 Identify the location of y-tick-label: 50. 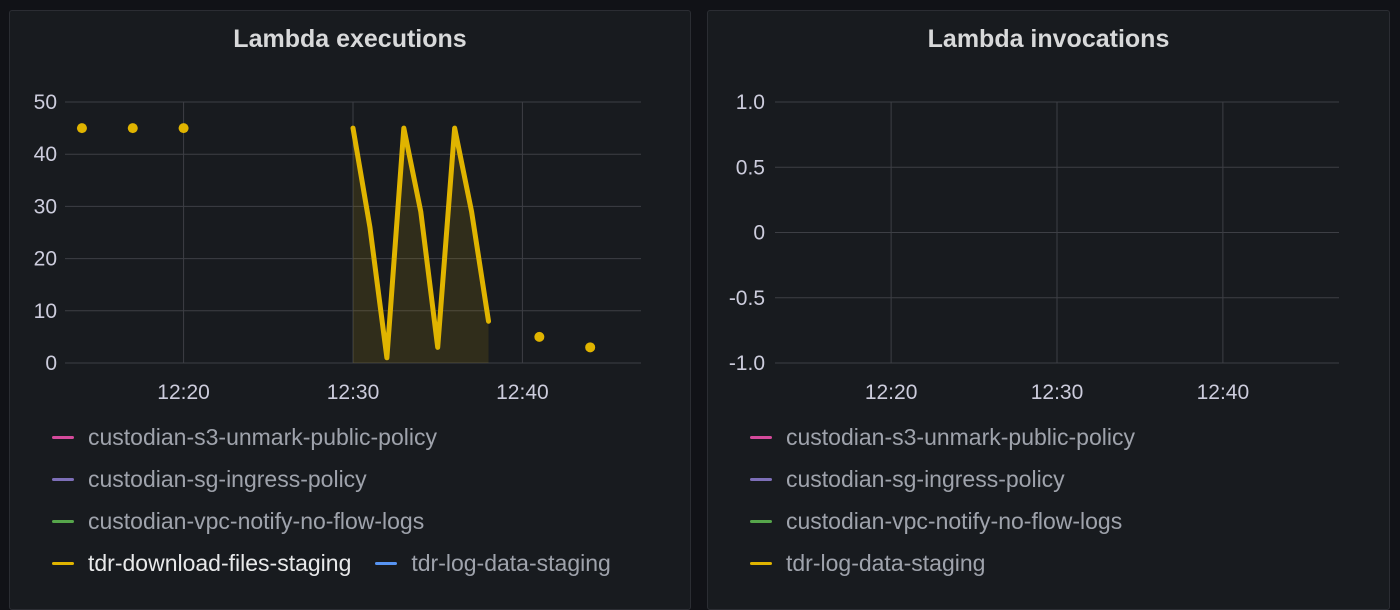
(45, 102).